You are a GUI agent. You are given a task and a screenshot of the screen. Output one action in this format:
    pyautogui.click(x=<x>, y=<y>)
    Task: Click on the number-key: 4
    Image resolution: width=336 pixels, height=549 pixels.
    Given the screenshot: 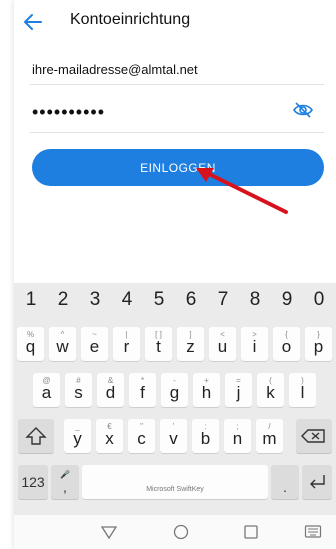 What is the action you would take?
    pyautogui.click(x=127, y=300)
    